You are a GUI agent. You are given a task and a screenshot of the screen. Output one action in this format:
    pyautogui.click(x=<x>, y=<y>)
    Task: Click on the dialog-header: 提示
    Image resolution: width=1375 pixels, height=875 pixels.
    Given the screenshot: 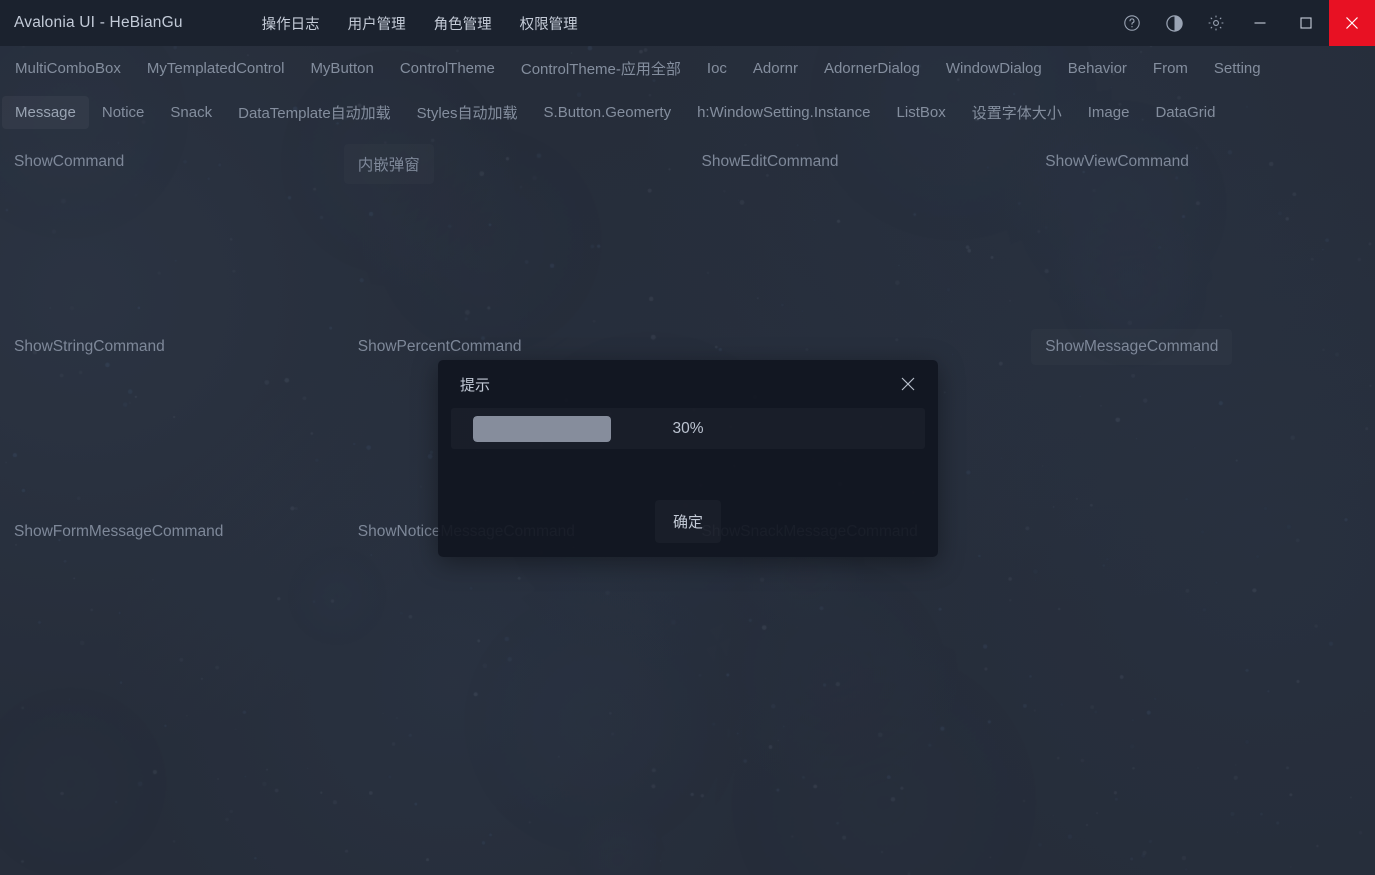 What is the action you would take?
    pyautogui.click(x=688, y=384)
    